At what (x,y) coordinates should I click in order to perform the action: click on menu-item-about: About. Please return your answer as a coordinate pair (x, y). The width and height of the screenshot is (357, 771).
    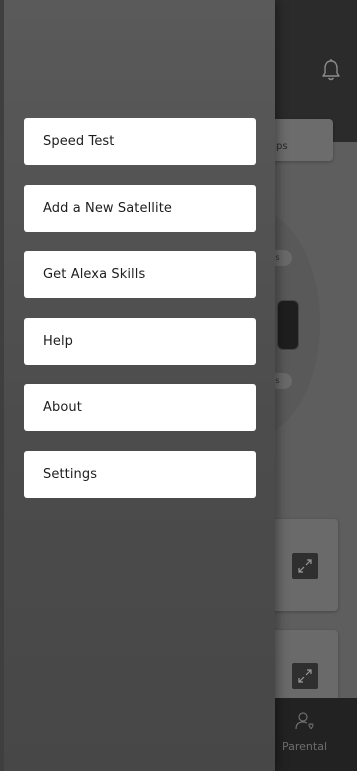
    Looking at the image, I should click on (140, 407).